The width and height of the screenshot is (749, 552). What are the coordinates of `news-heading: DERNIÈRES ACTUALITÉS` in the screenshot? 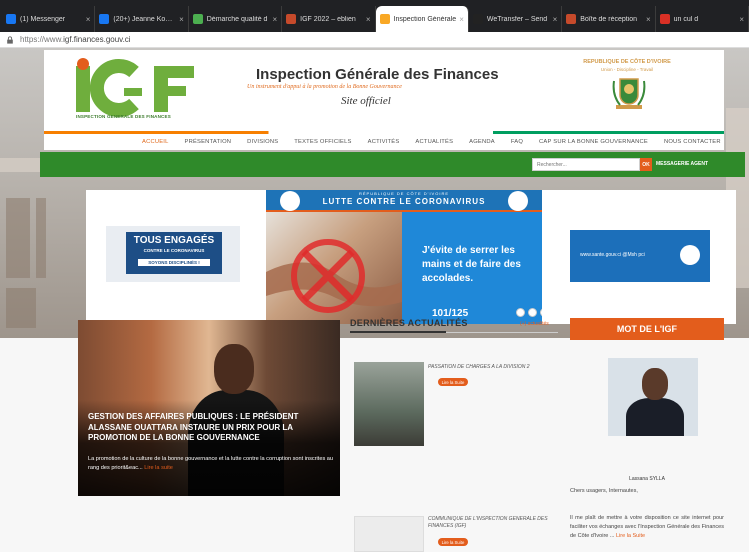 It's located at (409, 323).